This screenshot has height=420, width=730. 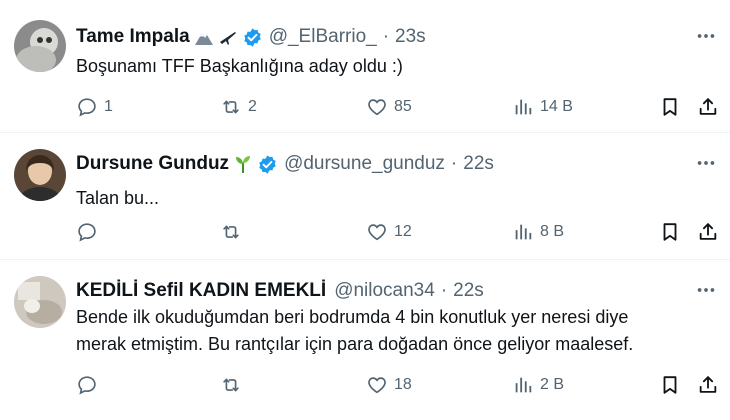 What do you see at coordinates (152, 164) in the screenshot?
I see `display-name: Dursune Gunduz` at bounding box center [152, 164].